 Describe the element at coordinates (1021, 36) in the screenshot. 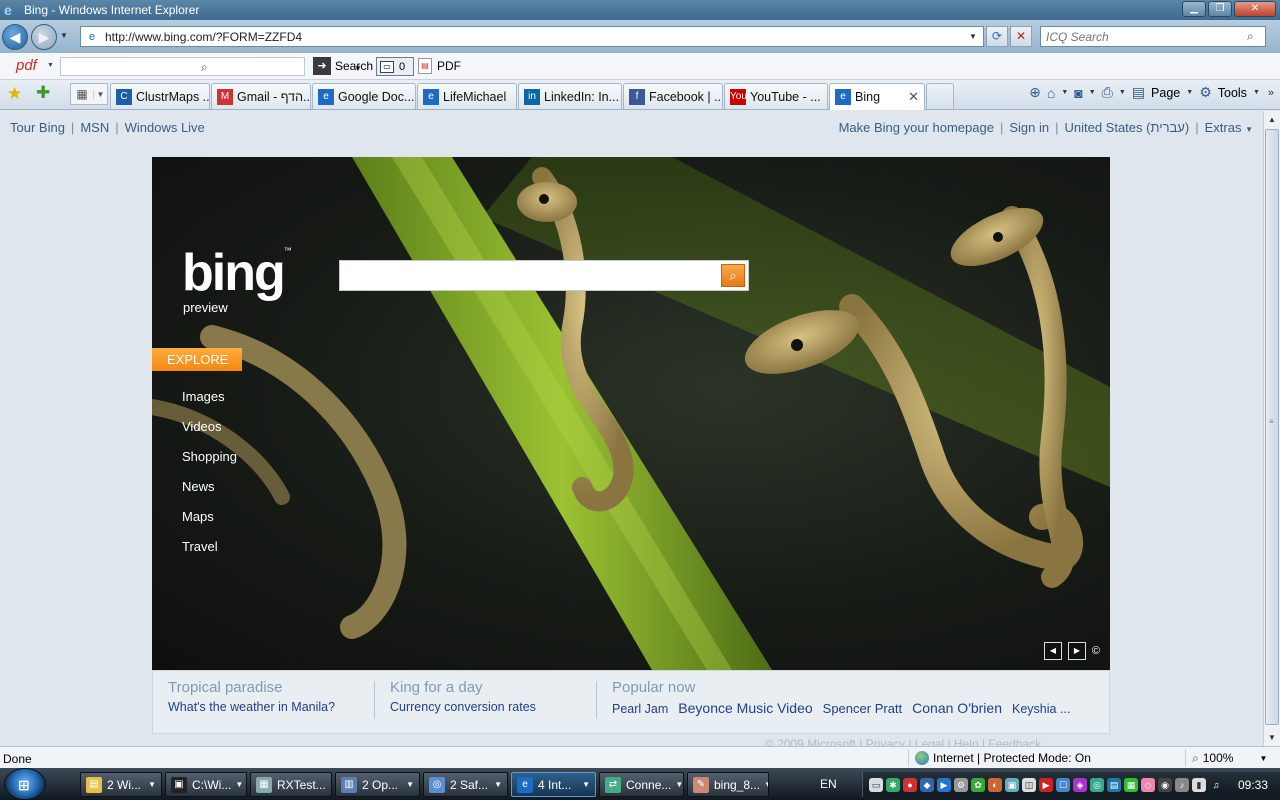

I see `stop-button: ✕` at that location.